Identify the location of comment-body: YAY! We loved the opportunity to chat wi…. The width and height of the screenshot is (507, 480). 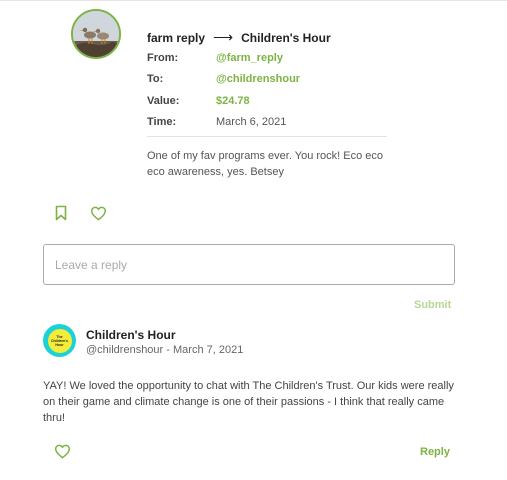
(248, 402).